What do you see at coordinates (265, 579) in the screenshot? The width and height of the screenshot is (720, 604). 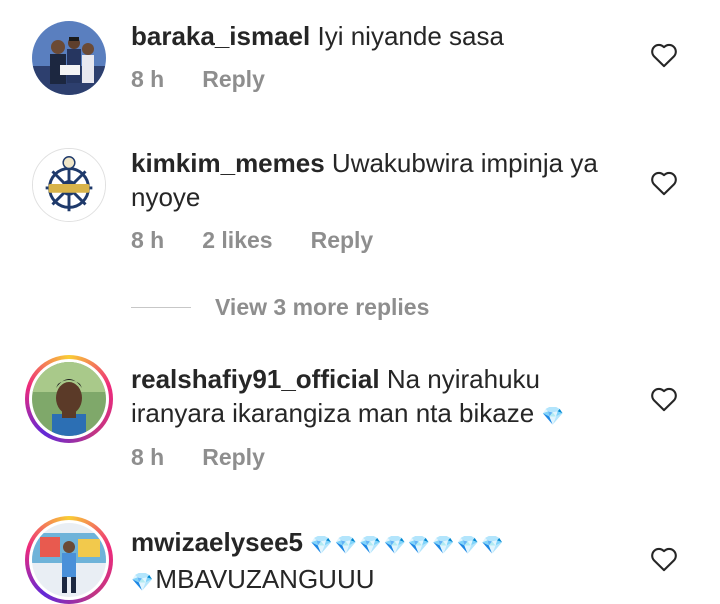 I see `comment-body: MBAVUZANGUUU` at bounding box center [265, 579].